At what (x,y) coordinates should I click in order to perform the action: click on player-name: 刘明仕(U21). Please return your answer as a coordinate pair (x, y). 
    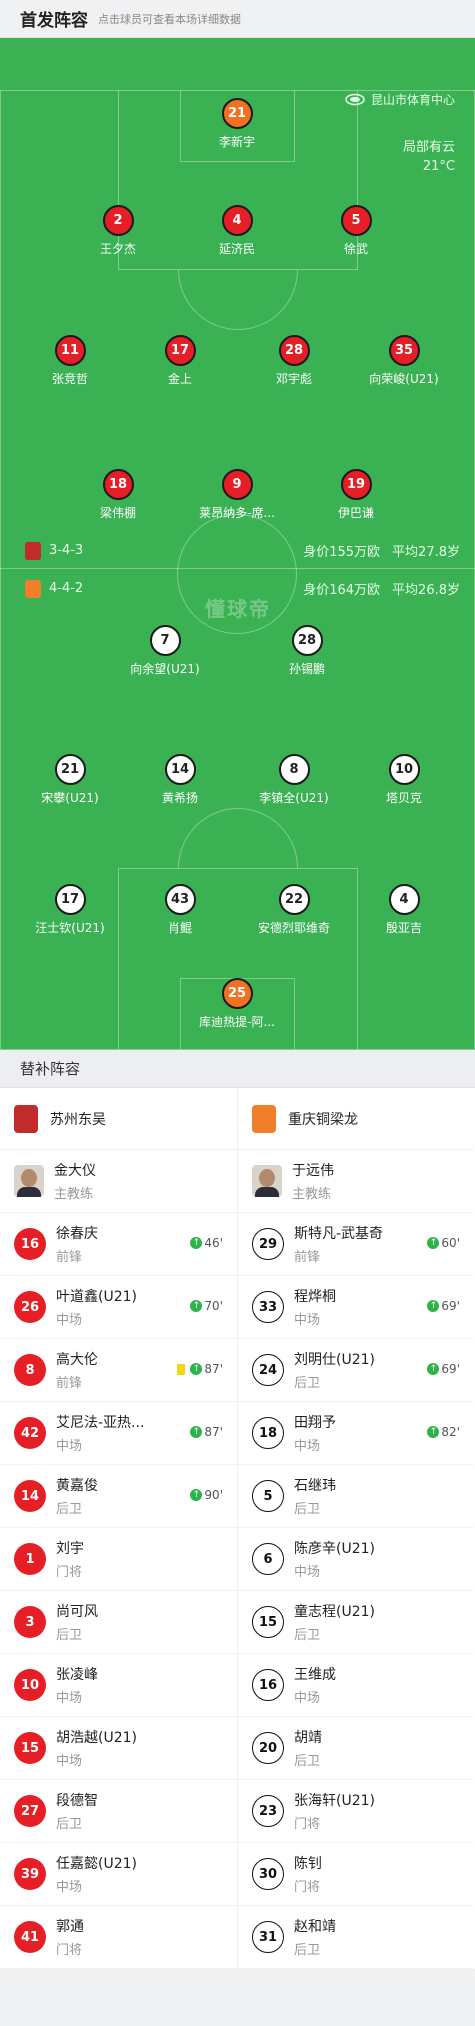
    Looking at the image, I should click on (334, 1360).